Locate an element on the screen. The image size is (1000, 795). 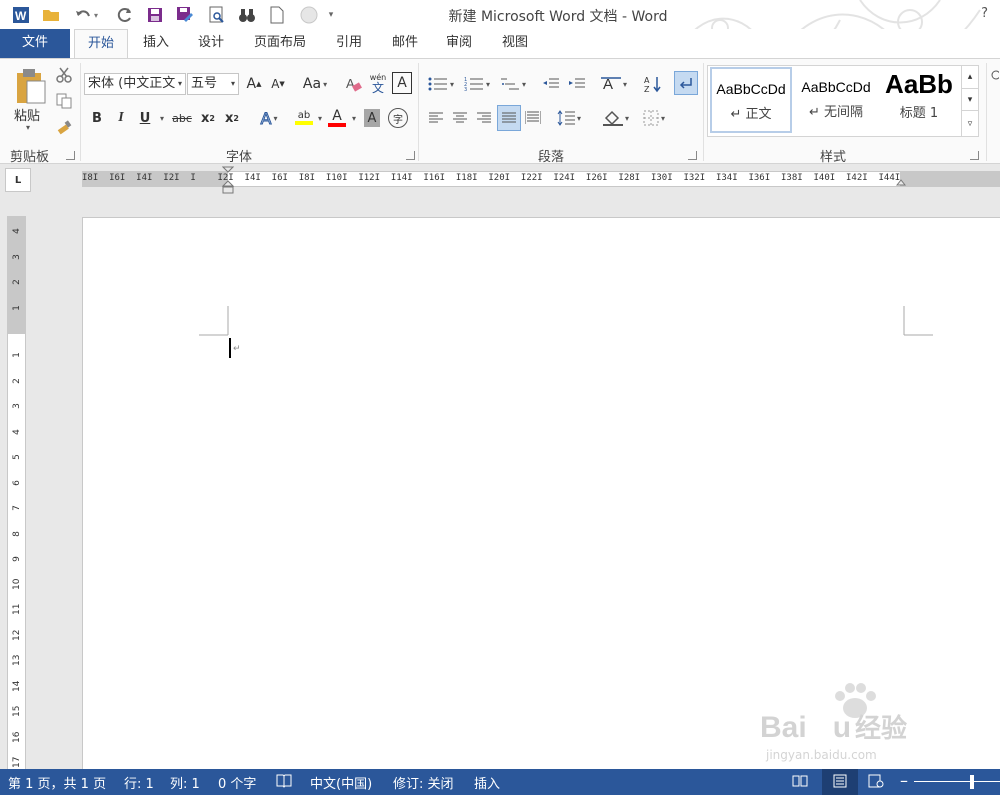
indent-markers-icon is located at coordinates (228, 181).